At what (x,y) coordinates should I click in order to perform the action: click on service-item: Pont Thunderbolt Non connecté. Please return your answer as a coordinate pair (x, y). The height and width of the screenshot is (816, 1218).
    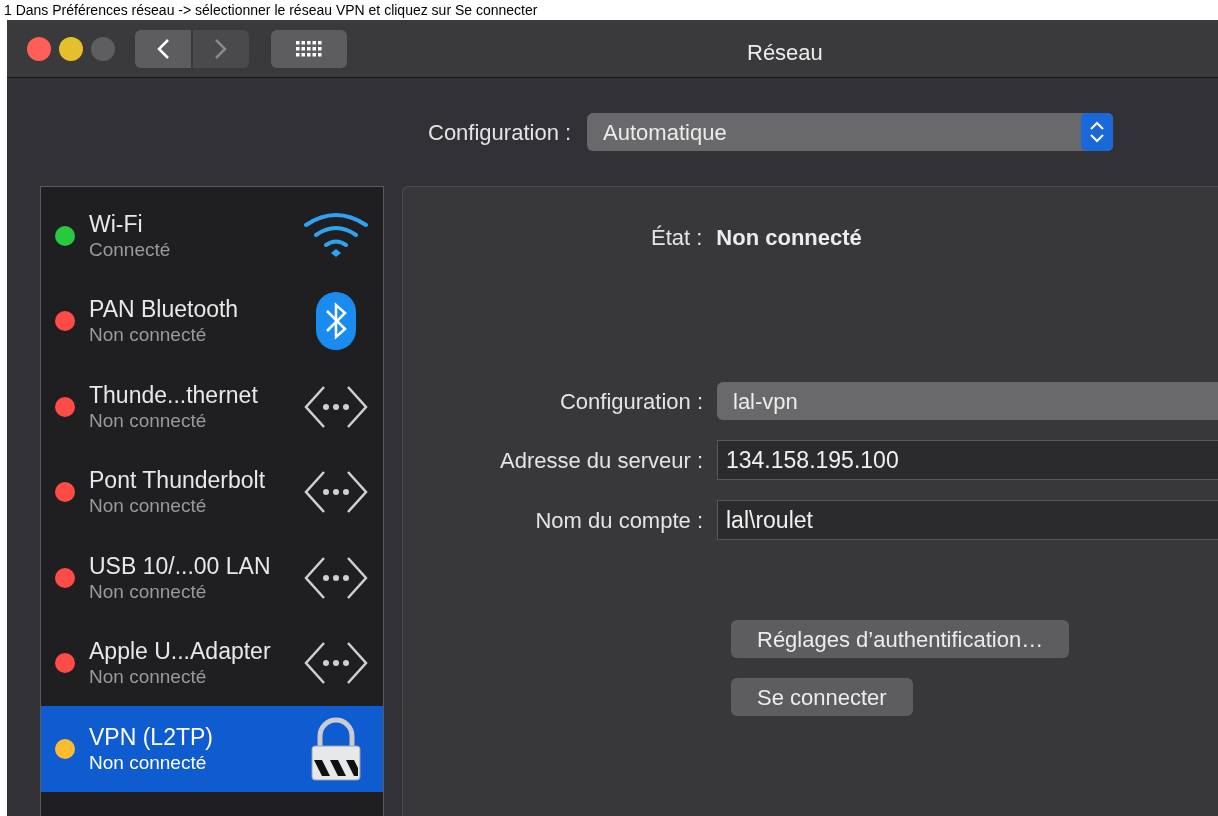
    Looking at the image, I should click on (212, 492).